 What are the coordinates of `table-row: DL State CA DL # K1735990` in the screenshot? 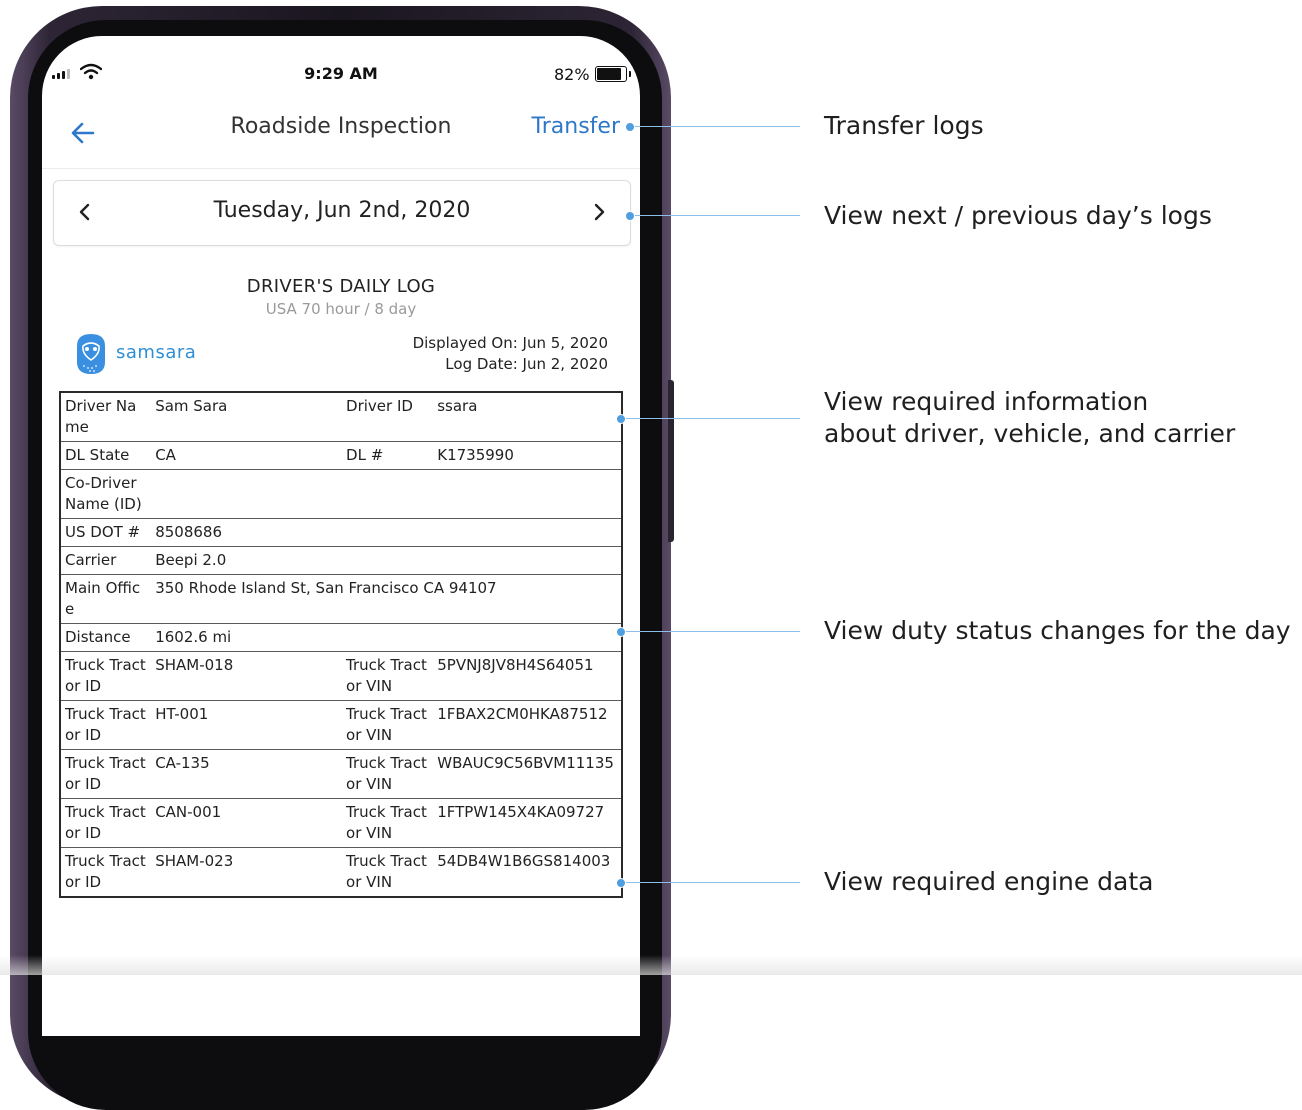 It's located at (341, 455).